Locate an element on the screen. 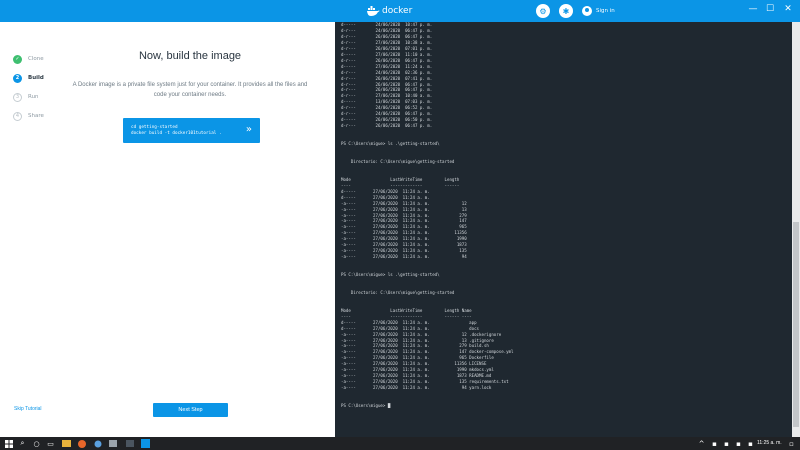 This screenshot has height=450, width=800. tutorial-steps: ✓ Clone 2 Build 3 Run 4 Share is located at coordinates (28, 92).